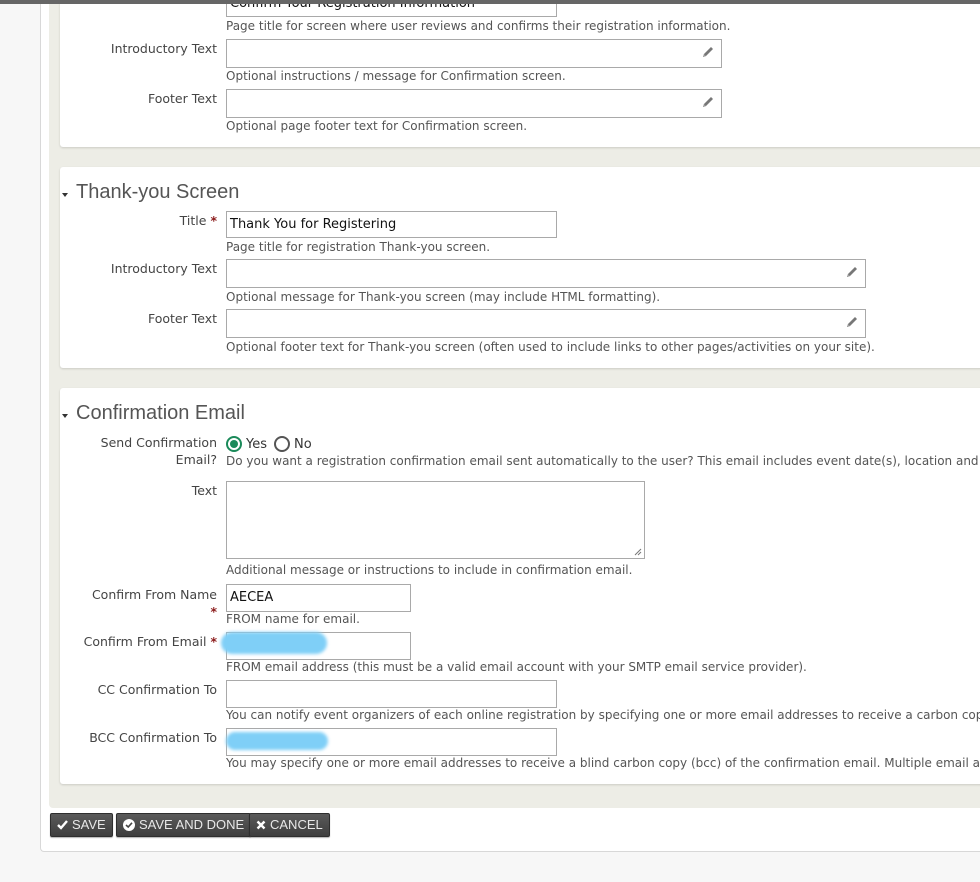 The image size is (980, 882). Describe the element at coordinates (546, 323) in the screenshot. I see `thankyou-footer-input` at that location.